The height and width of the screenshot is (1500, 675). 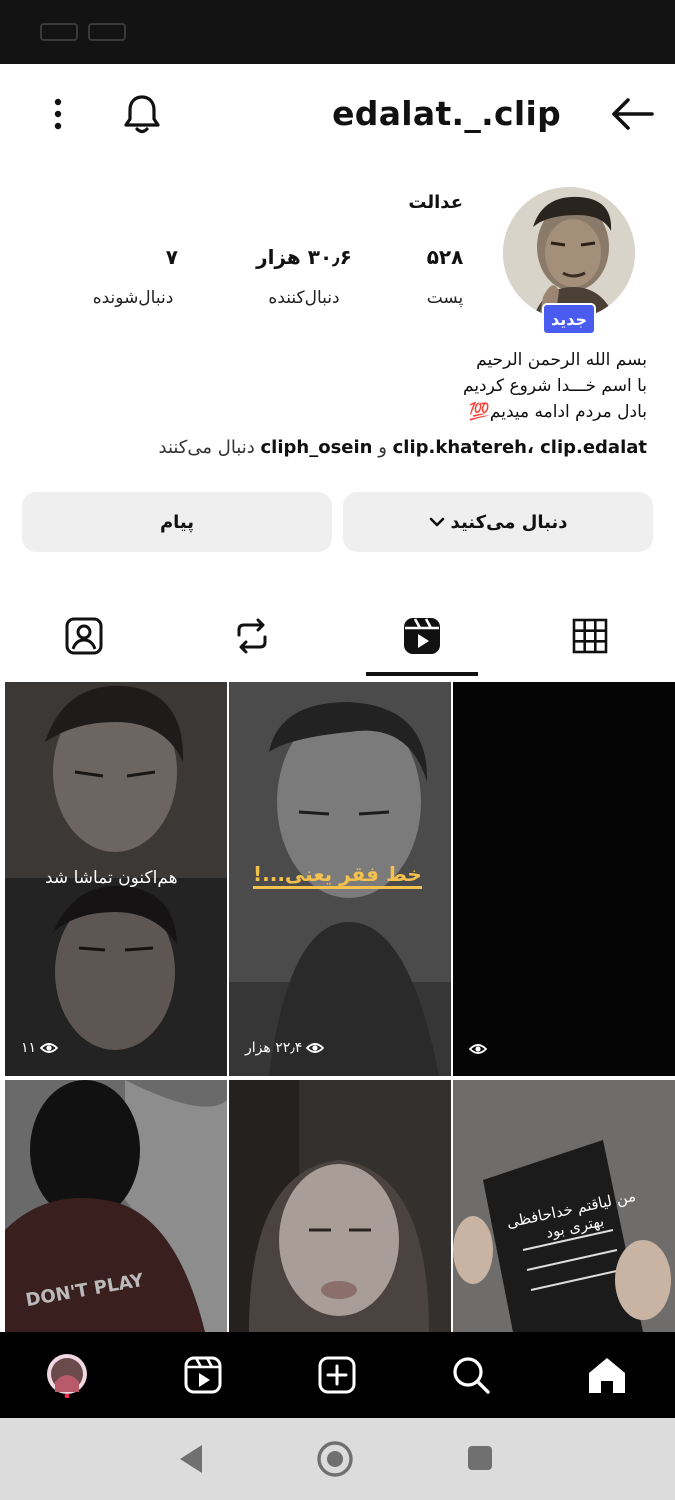 I want to click on profile-username: edalat._.clip, so click(x=446, y=113).